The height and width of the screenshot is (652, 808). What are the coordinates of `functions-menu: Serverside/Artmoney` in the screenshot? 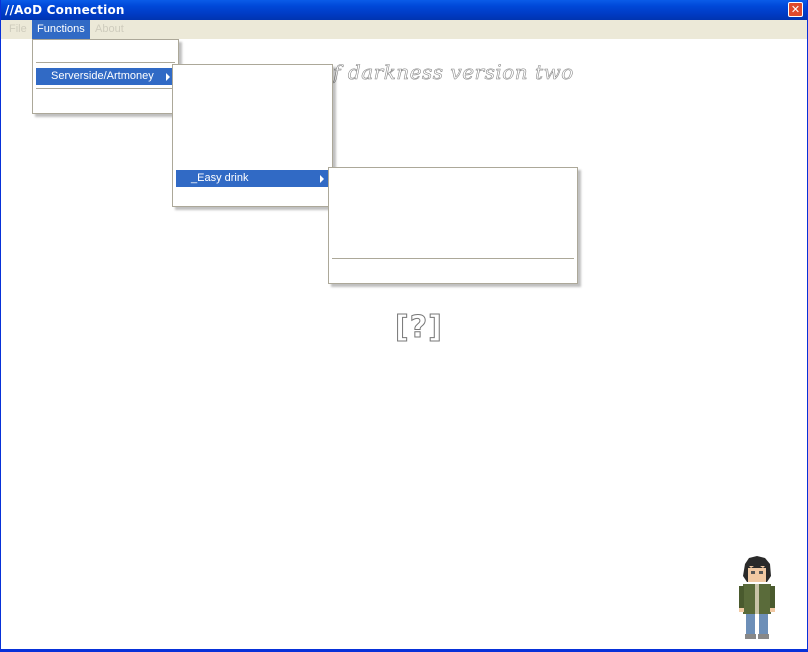 It's located at (105, 76).